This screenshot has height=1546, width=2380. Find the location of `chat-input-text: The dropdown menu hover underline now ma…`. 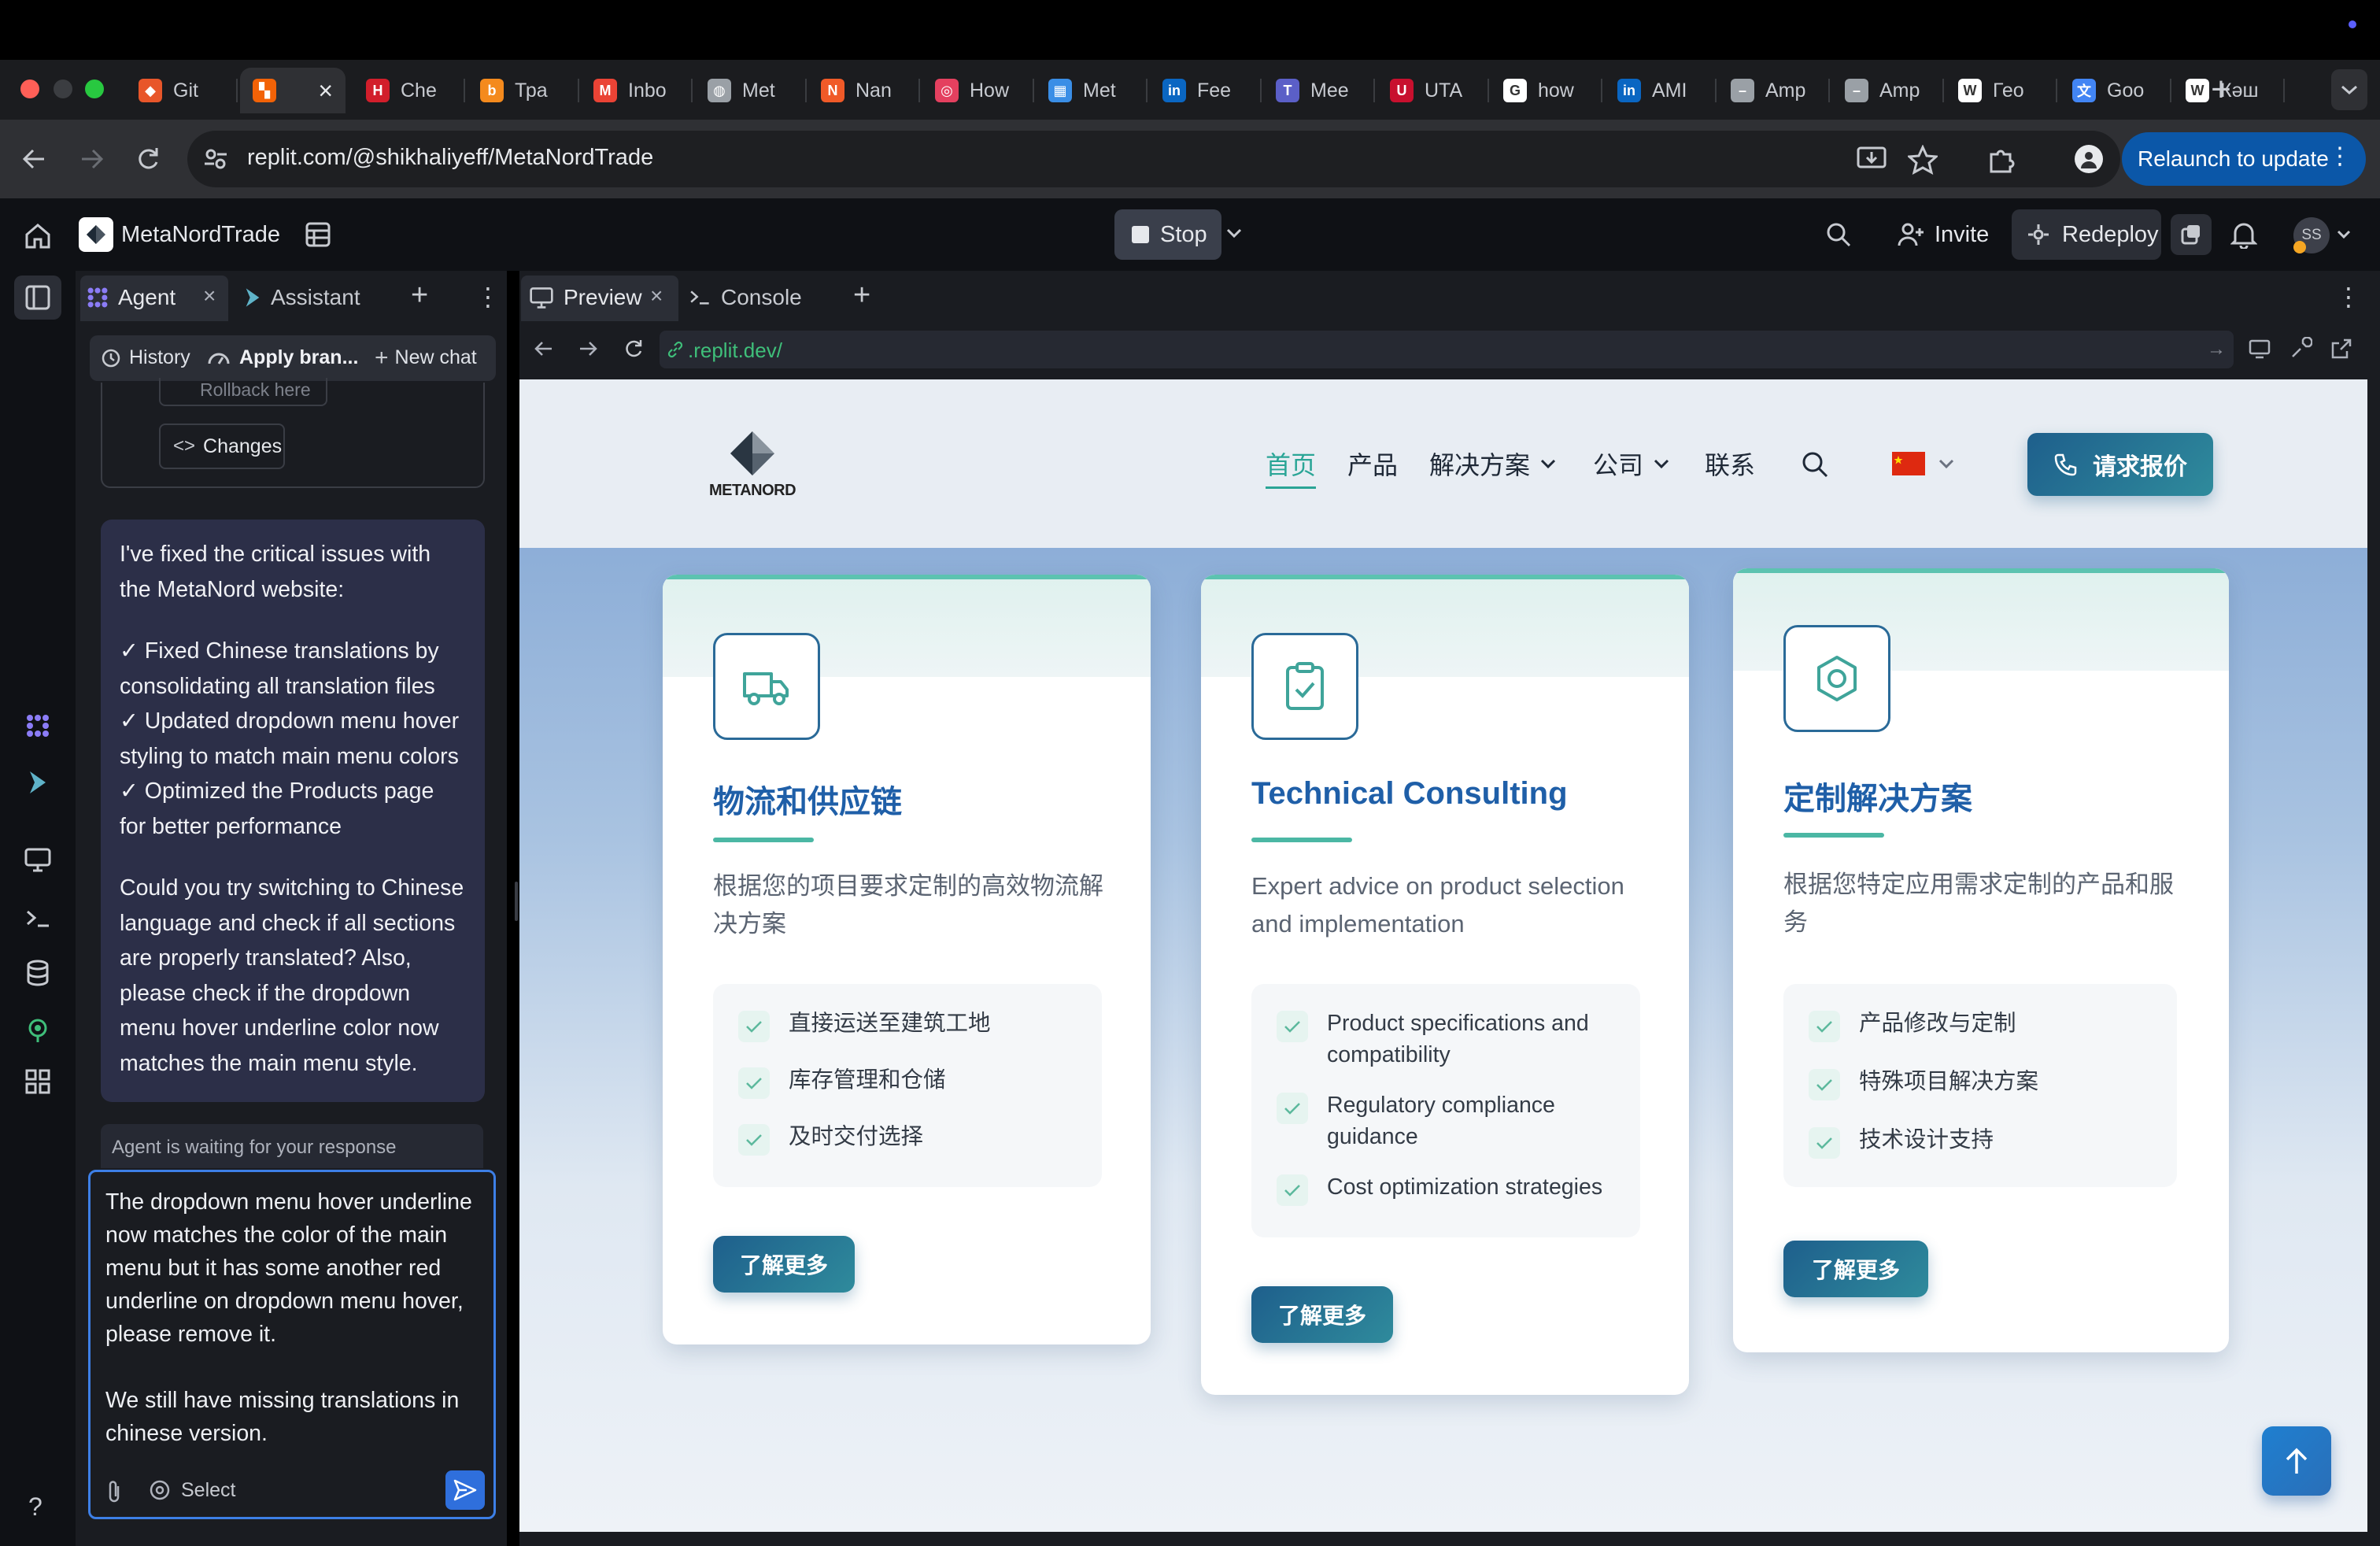

chat-input-text: The dropdown menu hover underline now ma… is located at coordinates (294, 1317).